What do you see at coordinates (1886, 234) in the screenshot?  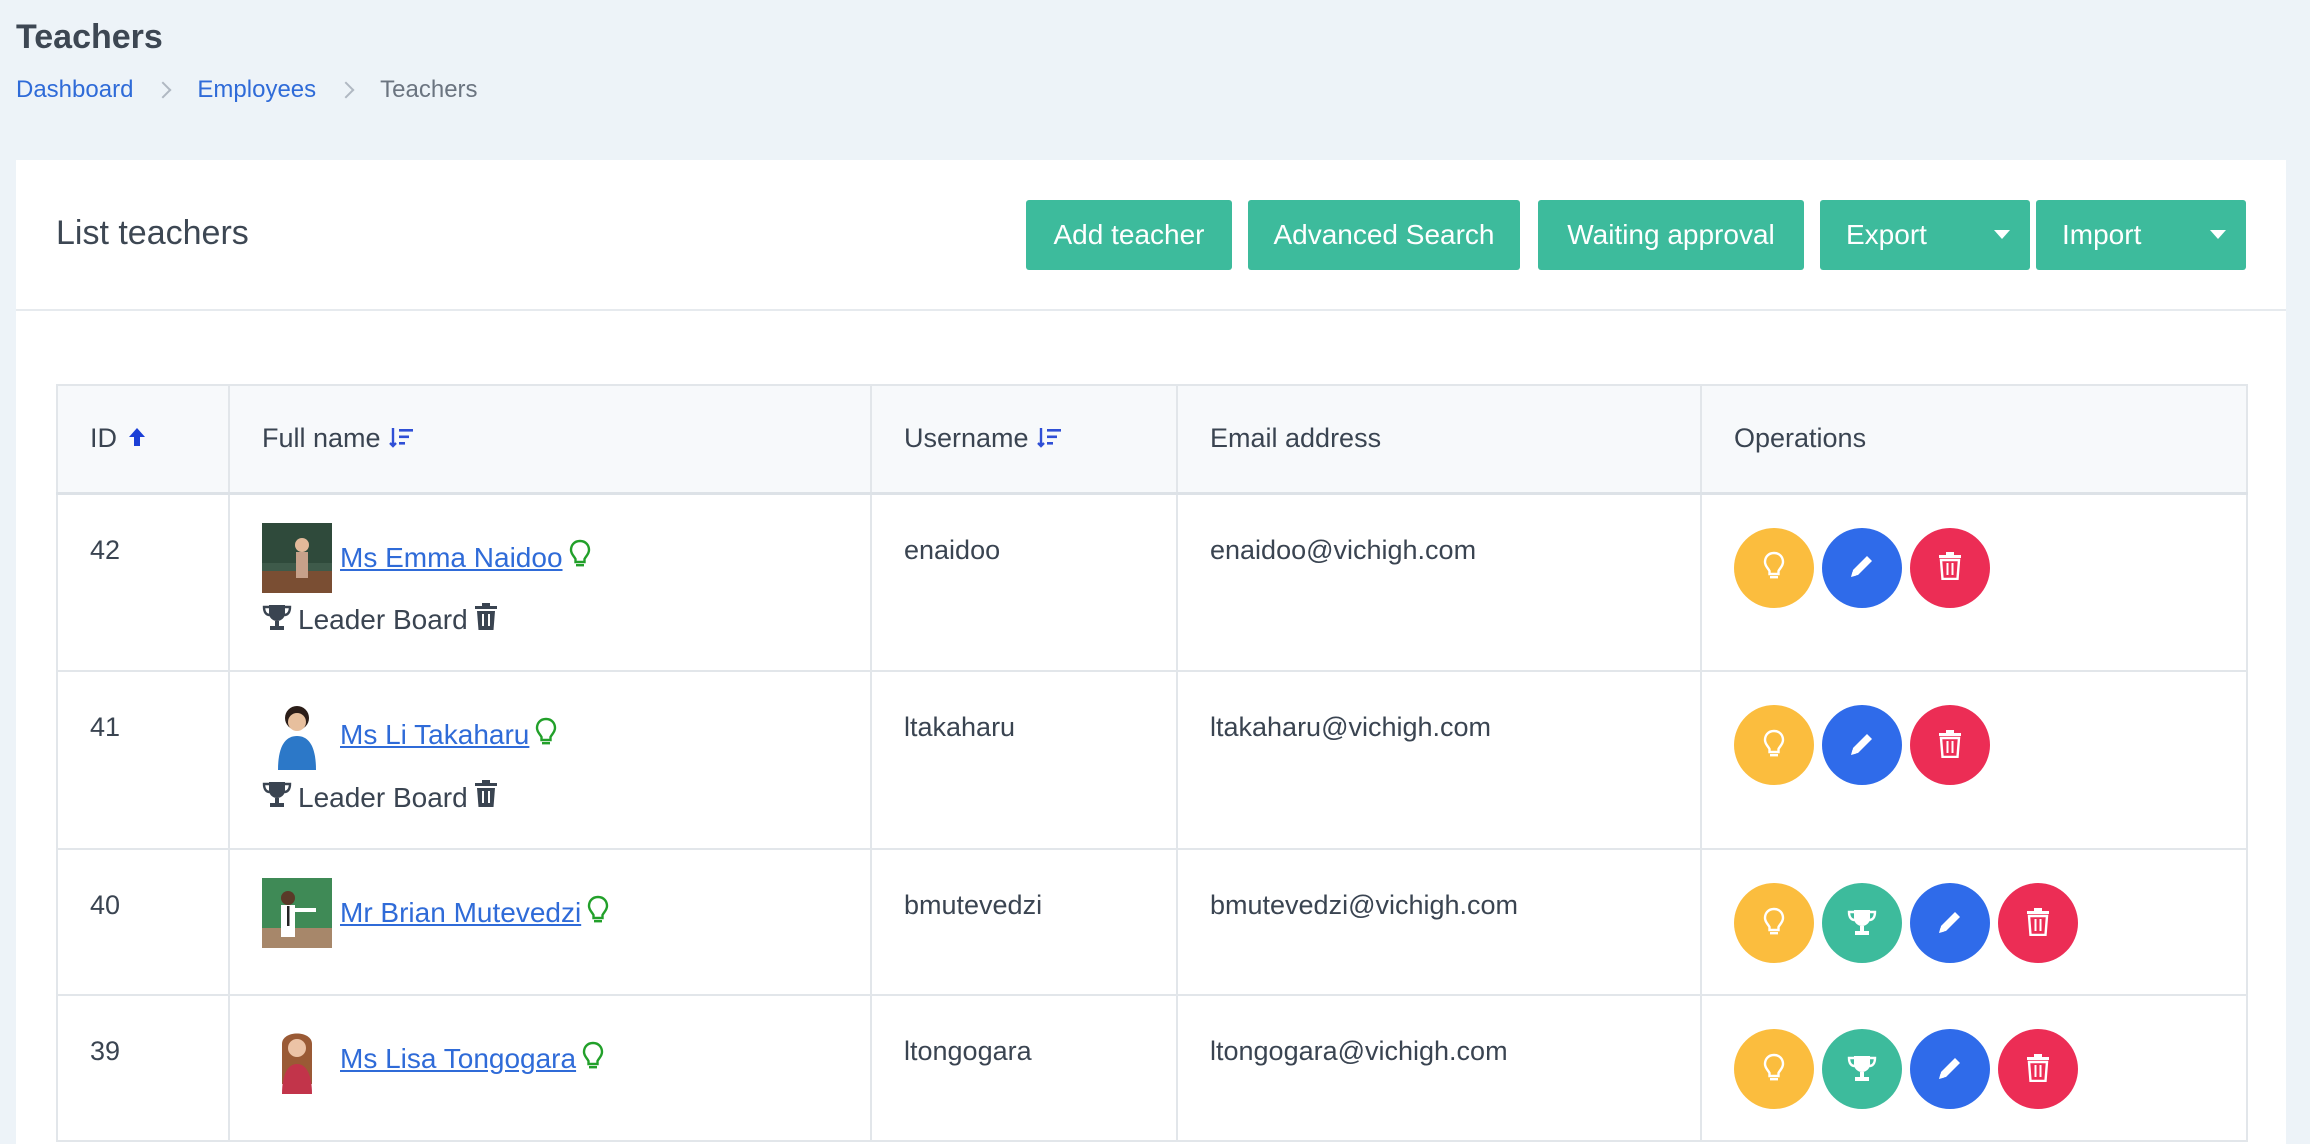 I see `export-label: Export` at bounding box center [1886, 234].